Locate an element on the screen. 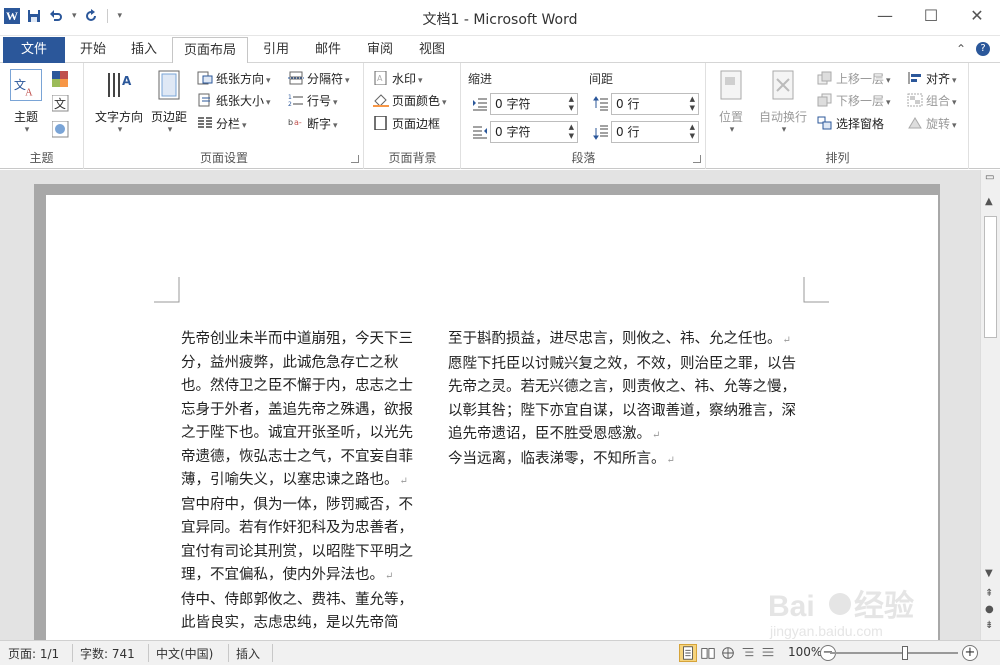 Image resolution: width=1000 pixels, height=665 pixels. selection-pane-button: 选择窗格 is located at coordinates (850, 124).